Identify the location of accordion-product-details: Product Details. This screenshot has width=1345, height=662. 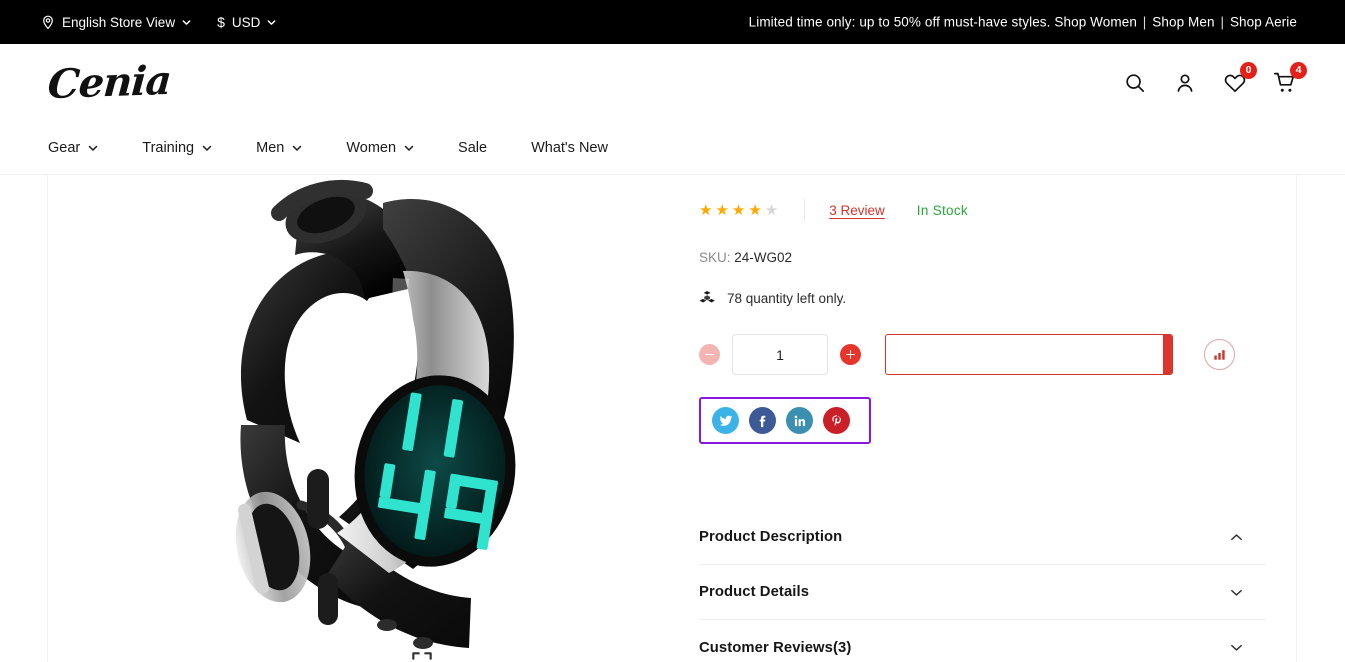
(982, 592).